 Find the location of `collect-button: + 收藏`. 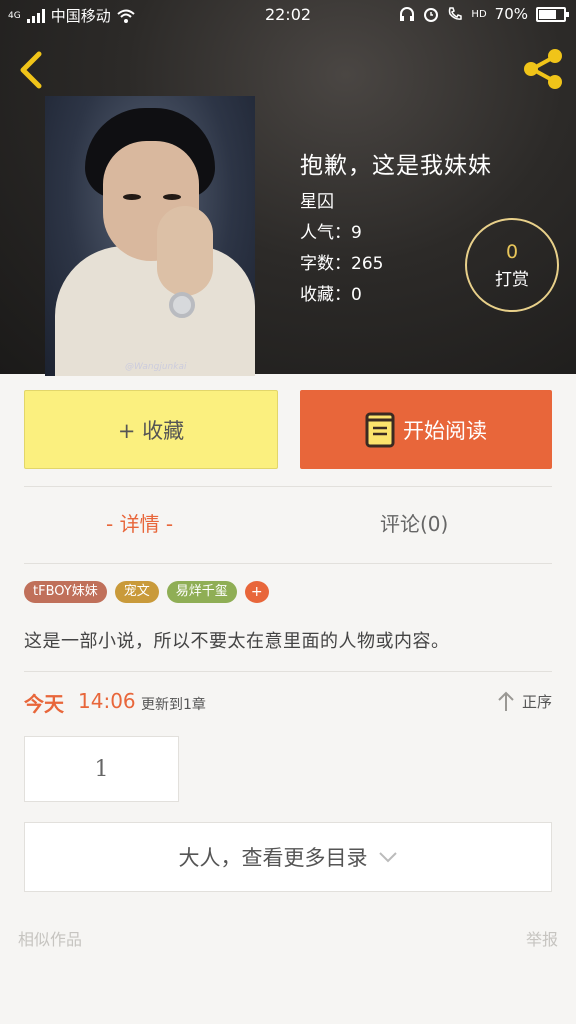

collect-button: + 收藏 is located at coordinates (151, 429).